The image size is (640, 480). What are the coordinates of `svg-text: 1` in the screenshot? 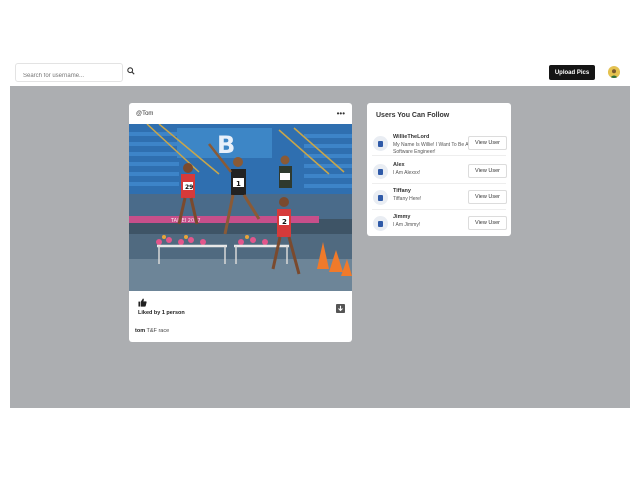 It's located at (238, 184).